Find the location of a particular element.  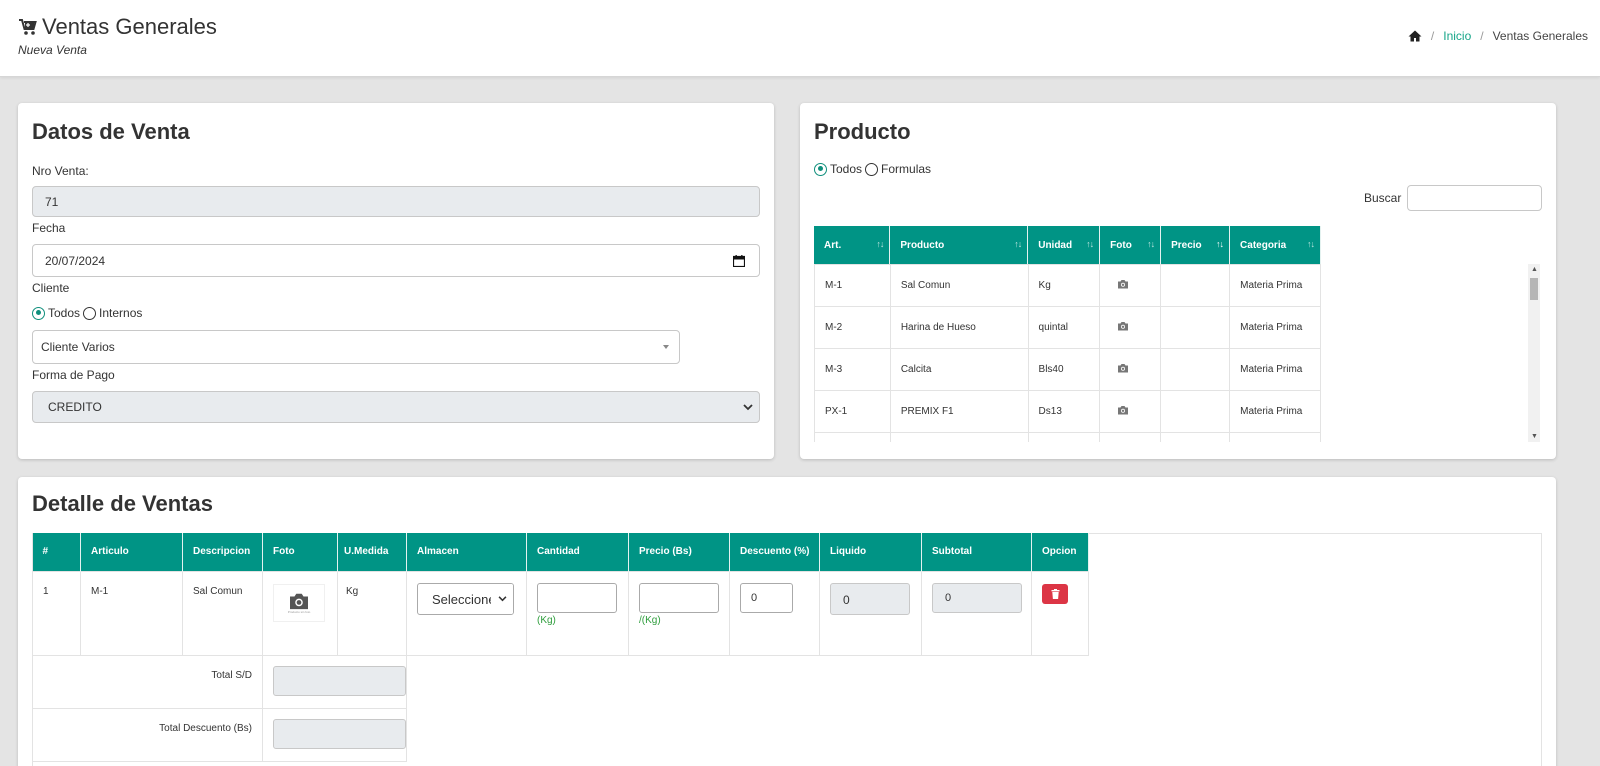

col-precio: Precio ↑↓ is located at coordinates (1195, 245).